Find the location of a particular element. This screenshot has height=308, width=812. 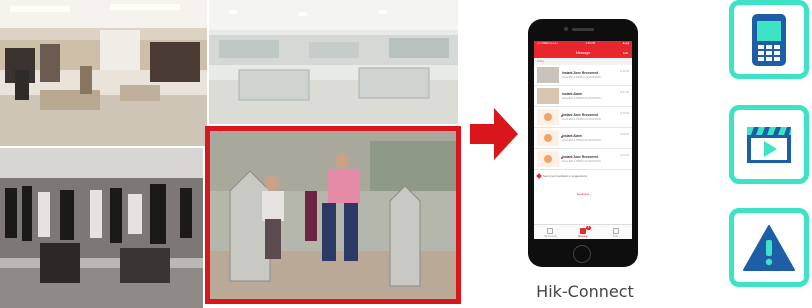

mobile-phone-icon-box is located at coordinates (769, 39).